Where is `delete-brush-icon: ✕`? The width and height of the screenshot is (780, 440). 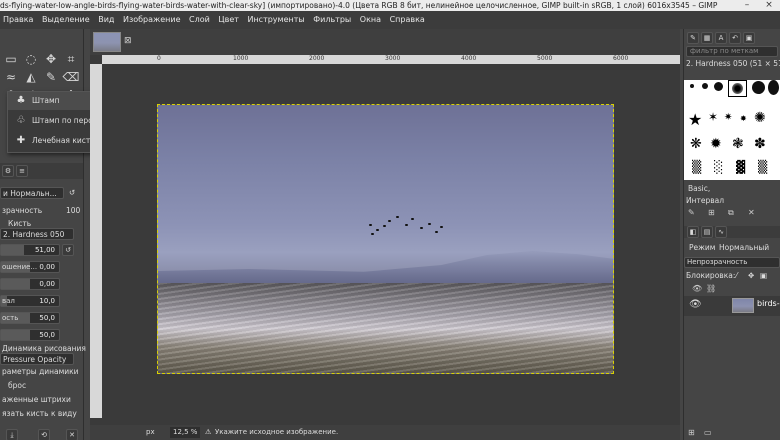 delete-brush-icon: ✕ is located at coordinates (751, 212).